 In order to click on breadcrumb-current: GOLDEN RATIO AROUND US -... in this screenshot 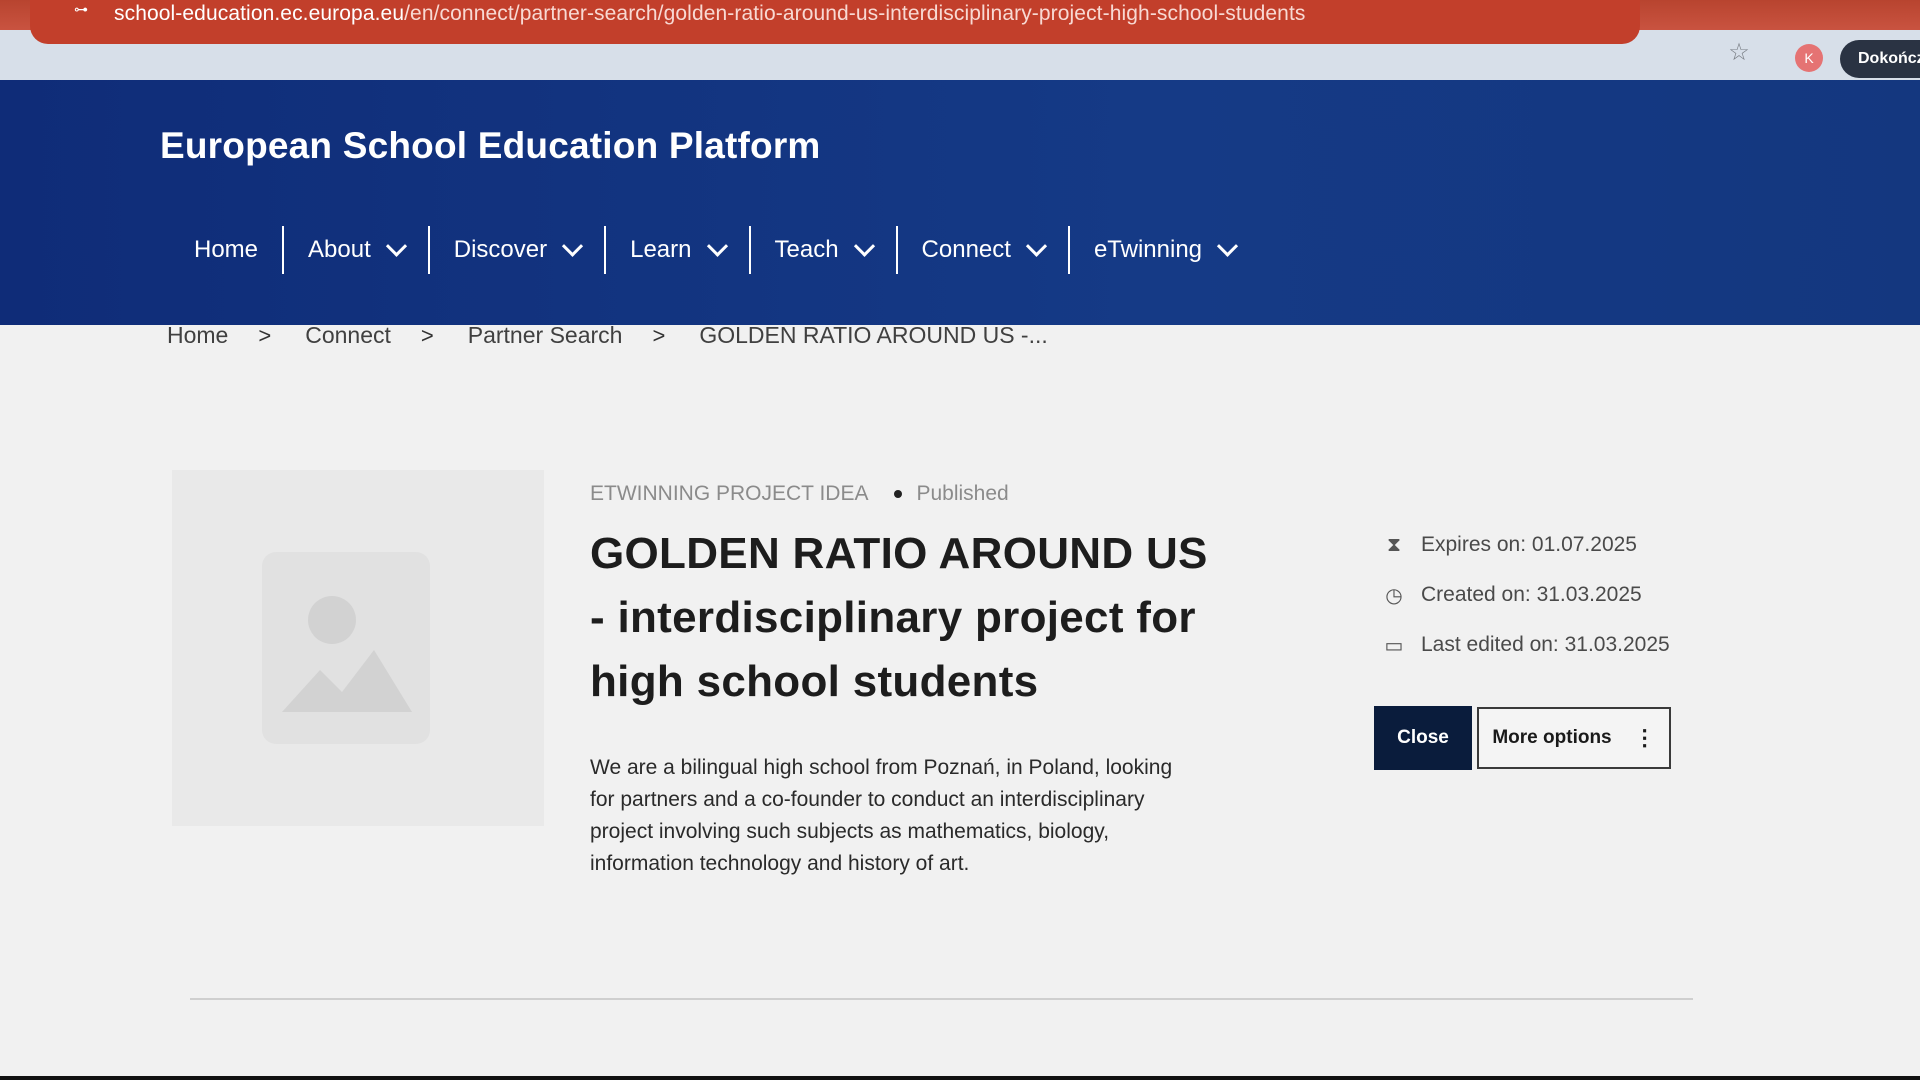, I will do `click(873, 335)`.